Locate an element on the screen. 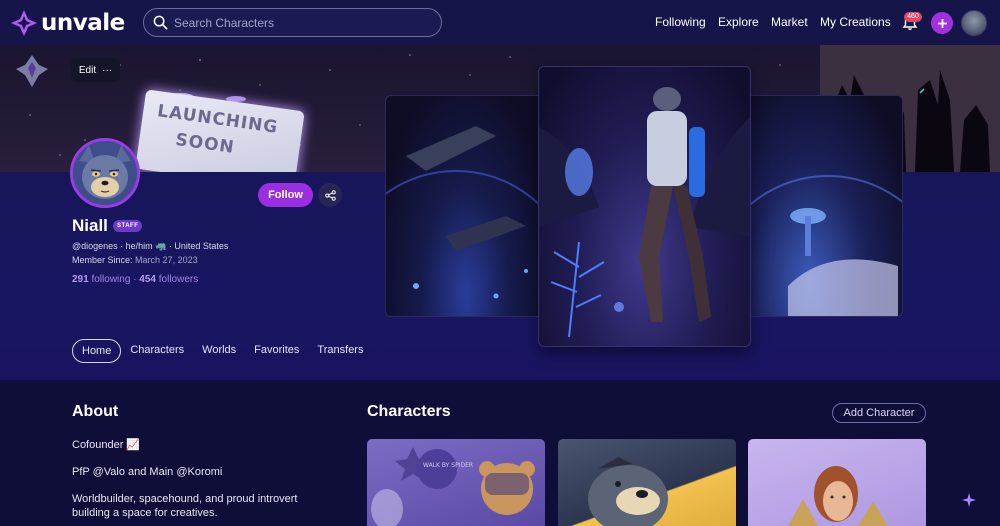 This screenshot has height=526, width=1000. following-label: following is located at coordinates (111, 279).